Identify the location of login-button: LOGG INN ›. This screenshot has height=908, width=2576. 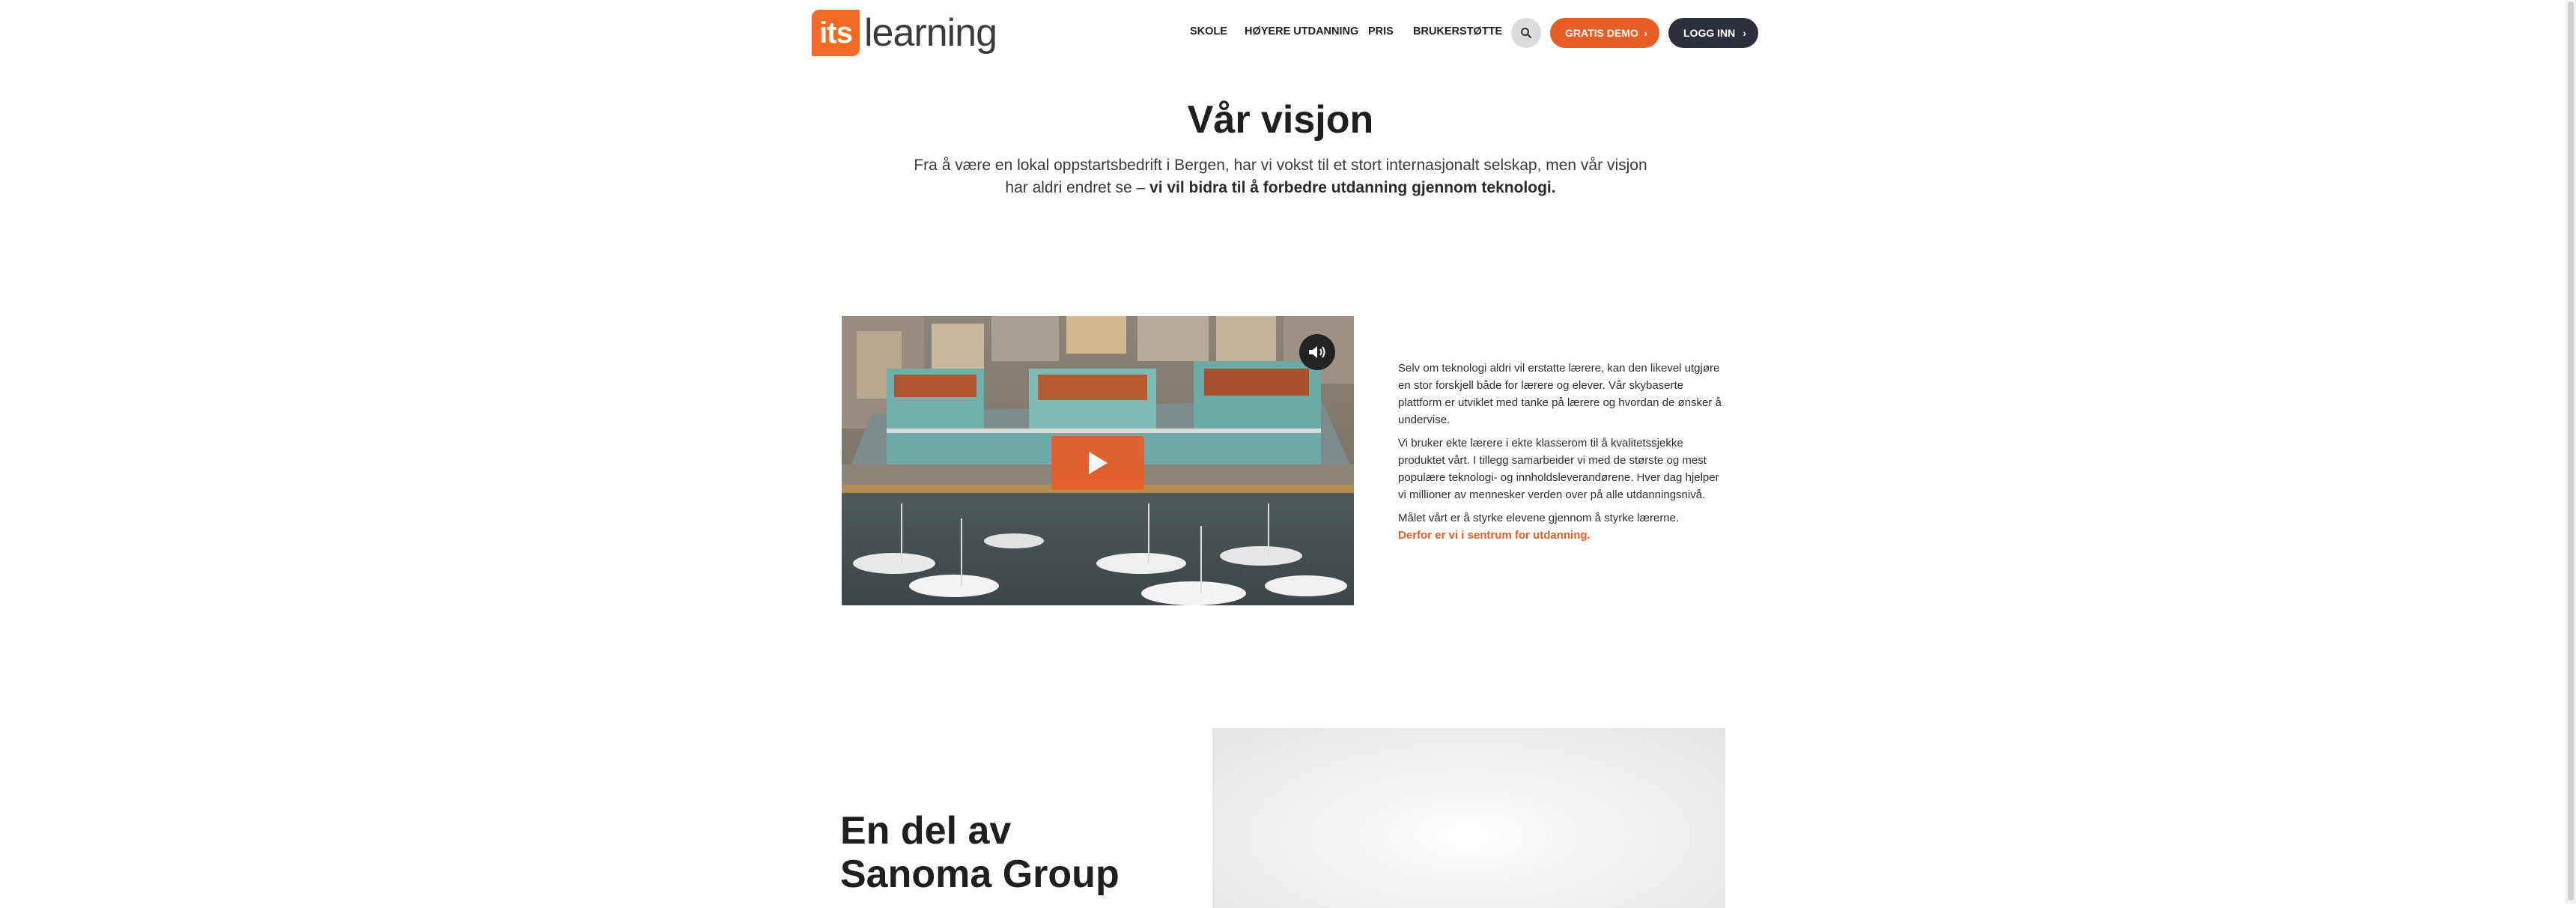
(1713, 33).